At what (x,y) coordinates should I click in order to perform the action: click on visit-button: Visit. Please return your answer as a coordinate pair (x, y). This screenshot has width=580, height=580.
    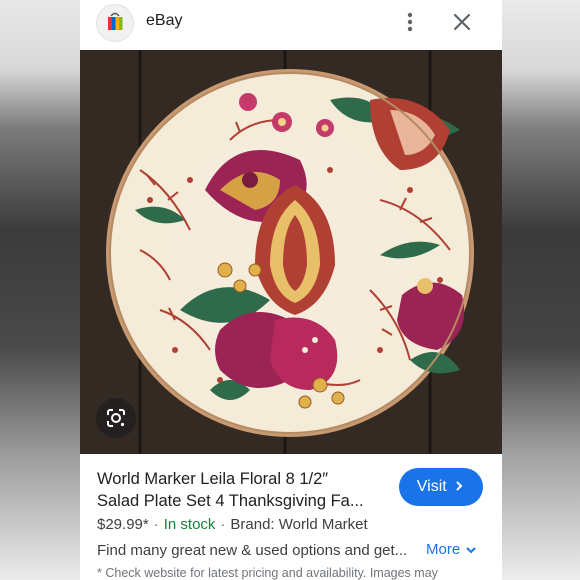
    Looking at the image, I should click on (441, 487).